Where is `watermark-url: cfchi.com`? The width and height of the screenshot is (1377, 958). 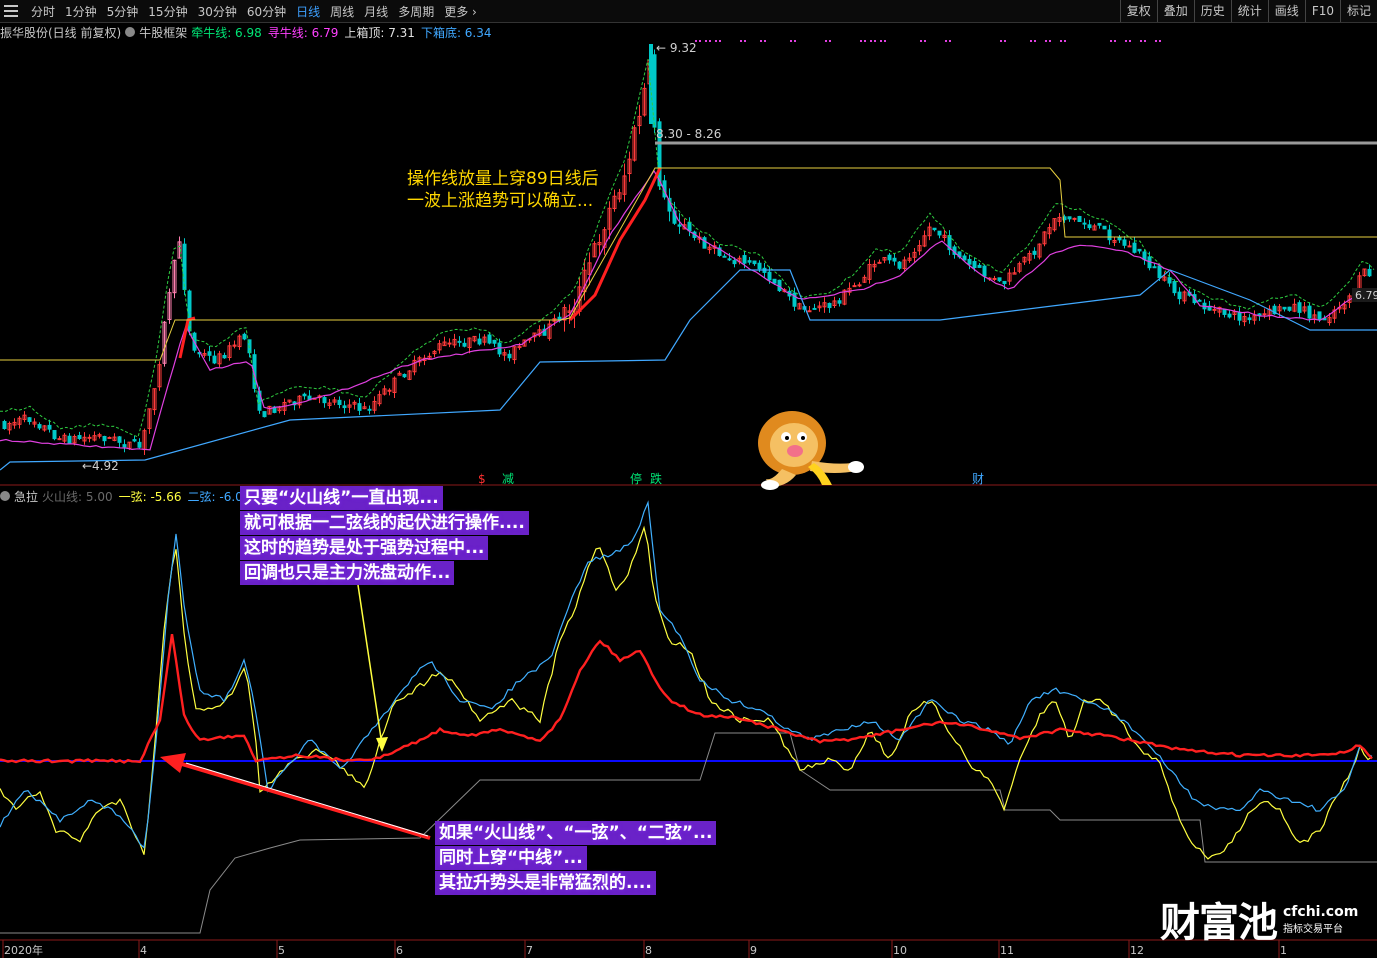
watermark-url: cfchi.com is located at coordinates (1321, 911).